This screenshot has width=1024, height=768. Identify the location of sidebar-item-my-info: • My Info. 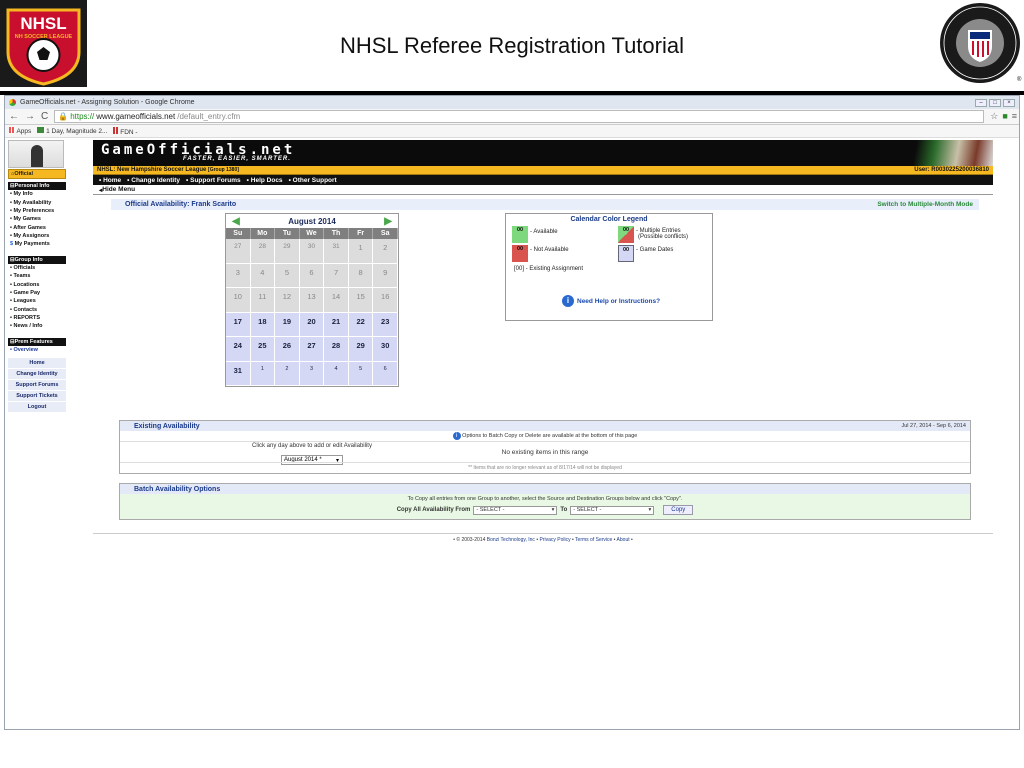
(37, 194).